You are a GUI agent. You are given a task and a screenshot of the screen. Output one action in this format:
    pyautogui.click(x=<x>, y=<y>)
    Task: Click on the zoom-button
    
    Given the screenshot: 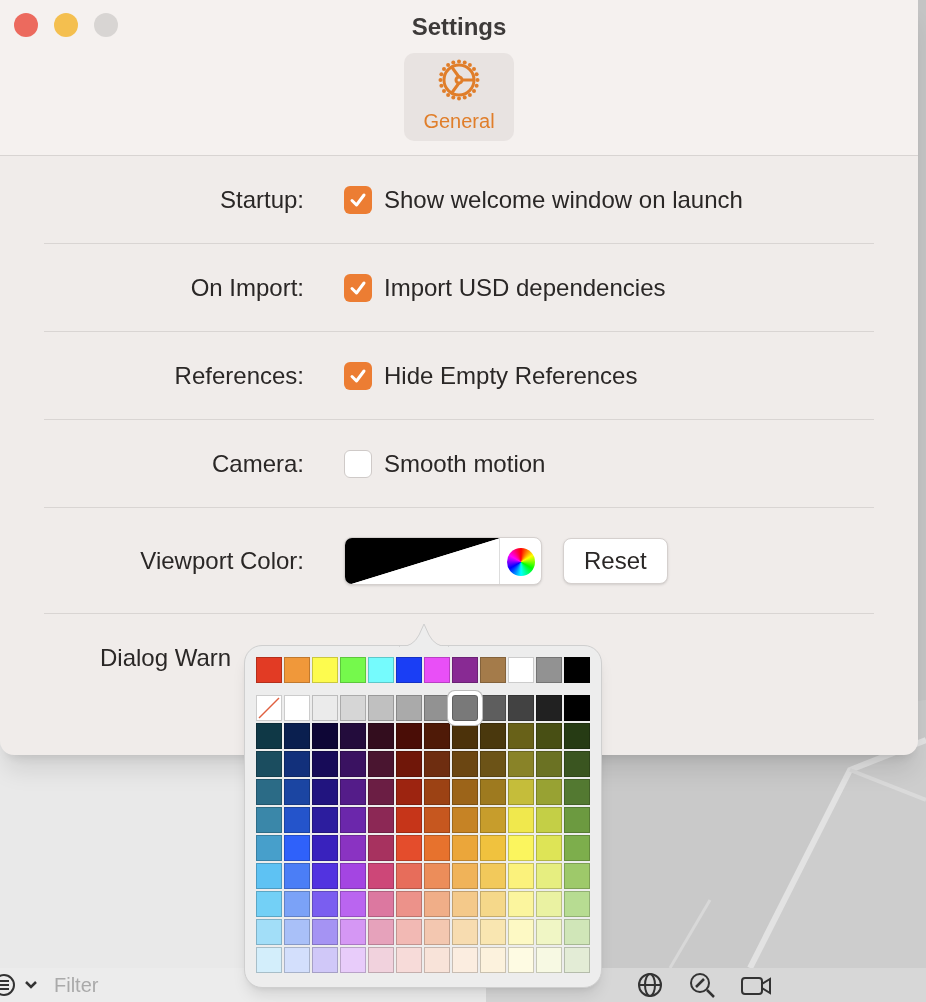 What is the action you would take?
    pyautogui.click(x=106, y=25)
    